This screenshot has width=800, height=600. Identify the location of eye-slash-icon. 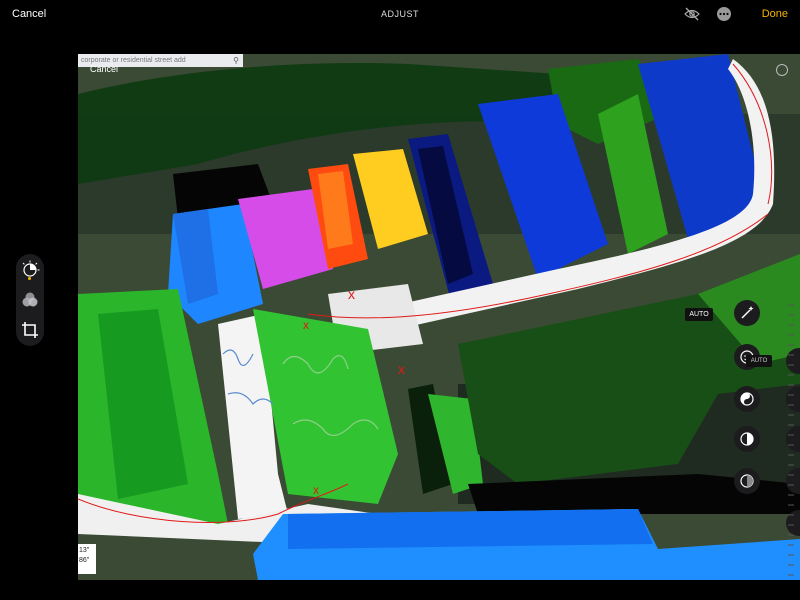
(692, 14).